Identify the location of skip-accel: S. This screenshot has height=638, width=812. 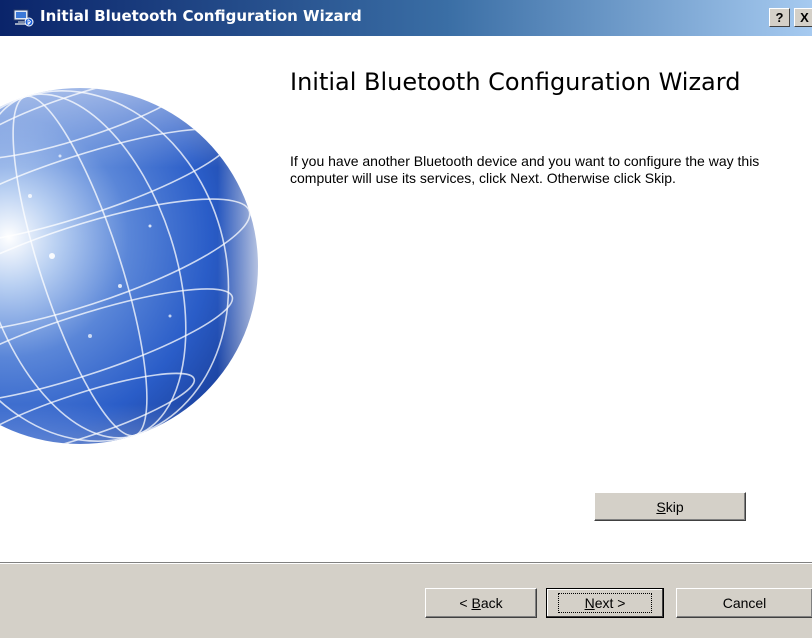
(661, 506).